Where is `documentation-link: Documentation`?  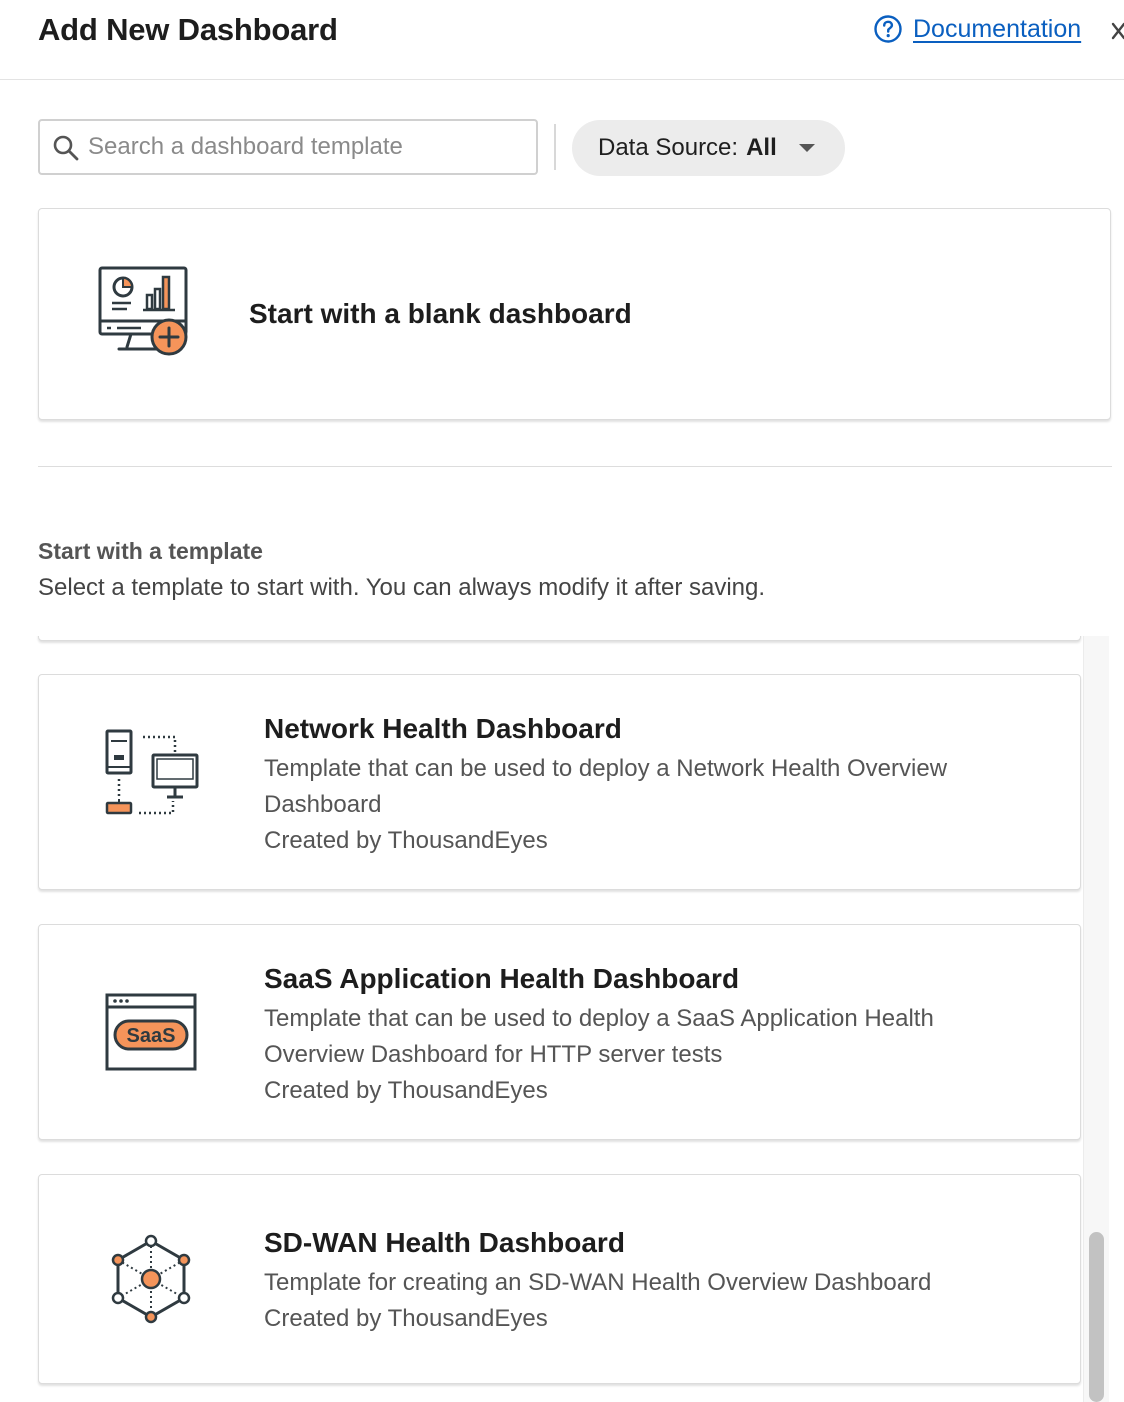 documentation-link: Documentation is located at coordinates (977, 29).